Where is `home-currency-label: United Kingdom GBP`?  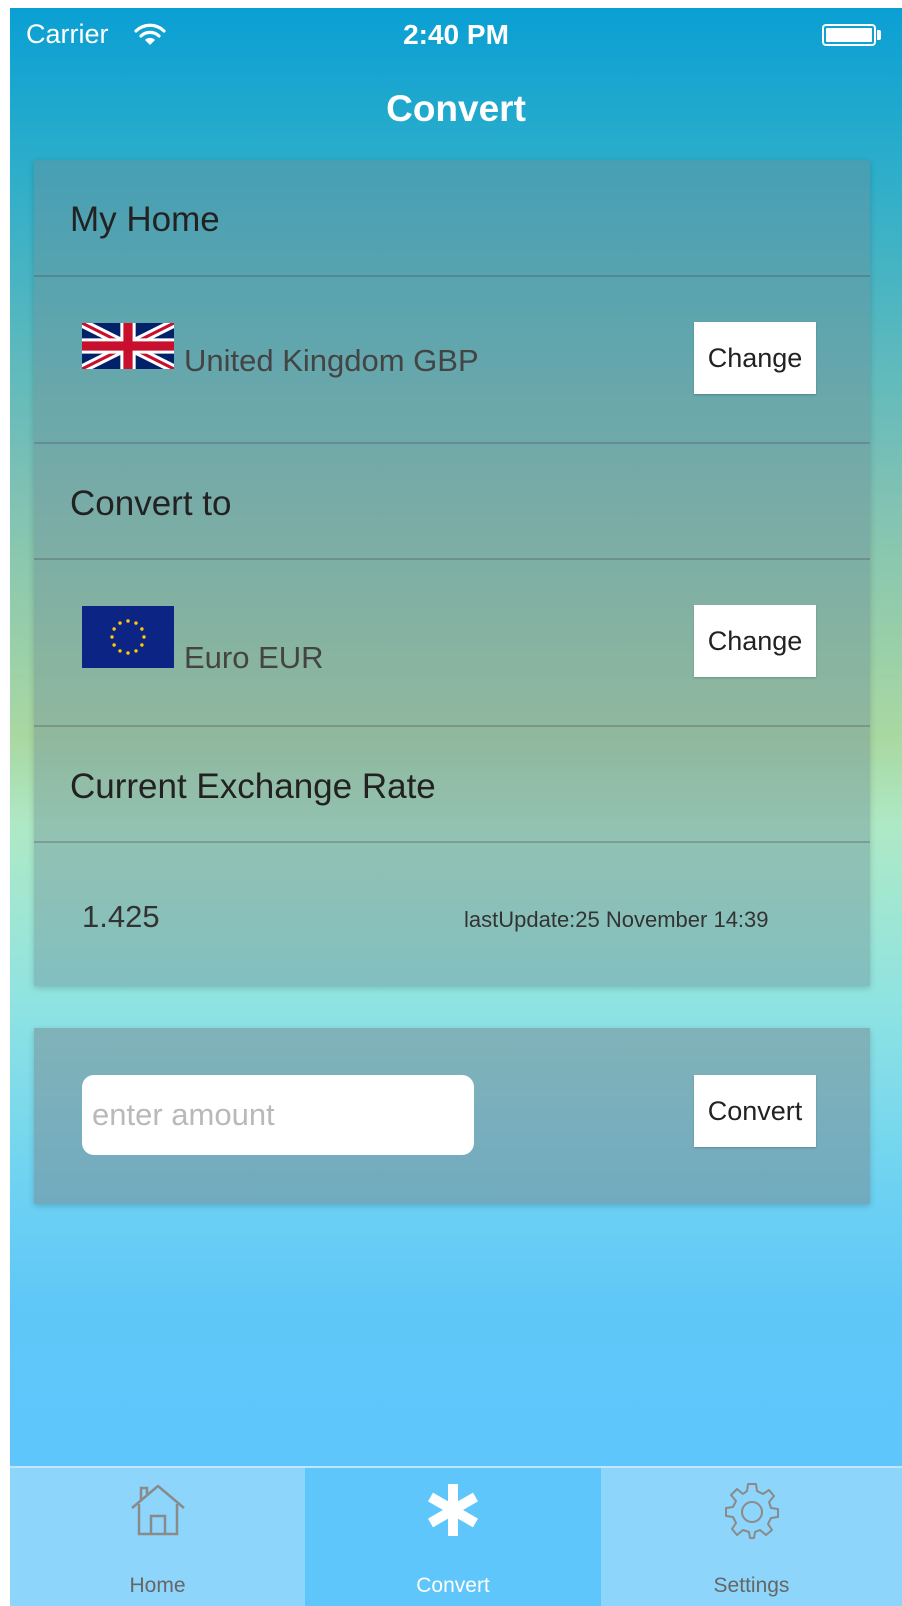 home-currency-label: United Kingdom GBP is located at coordinates (331, 360).